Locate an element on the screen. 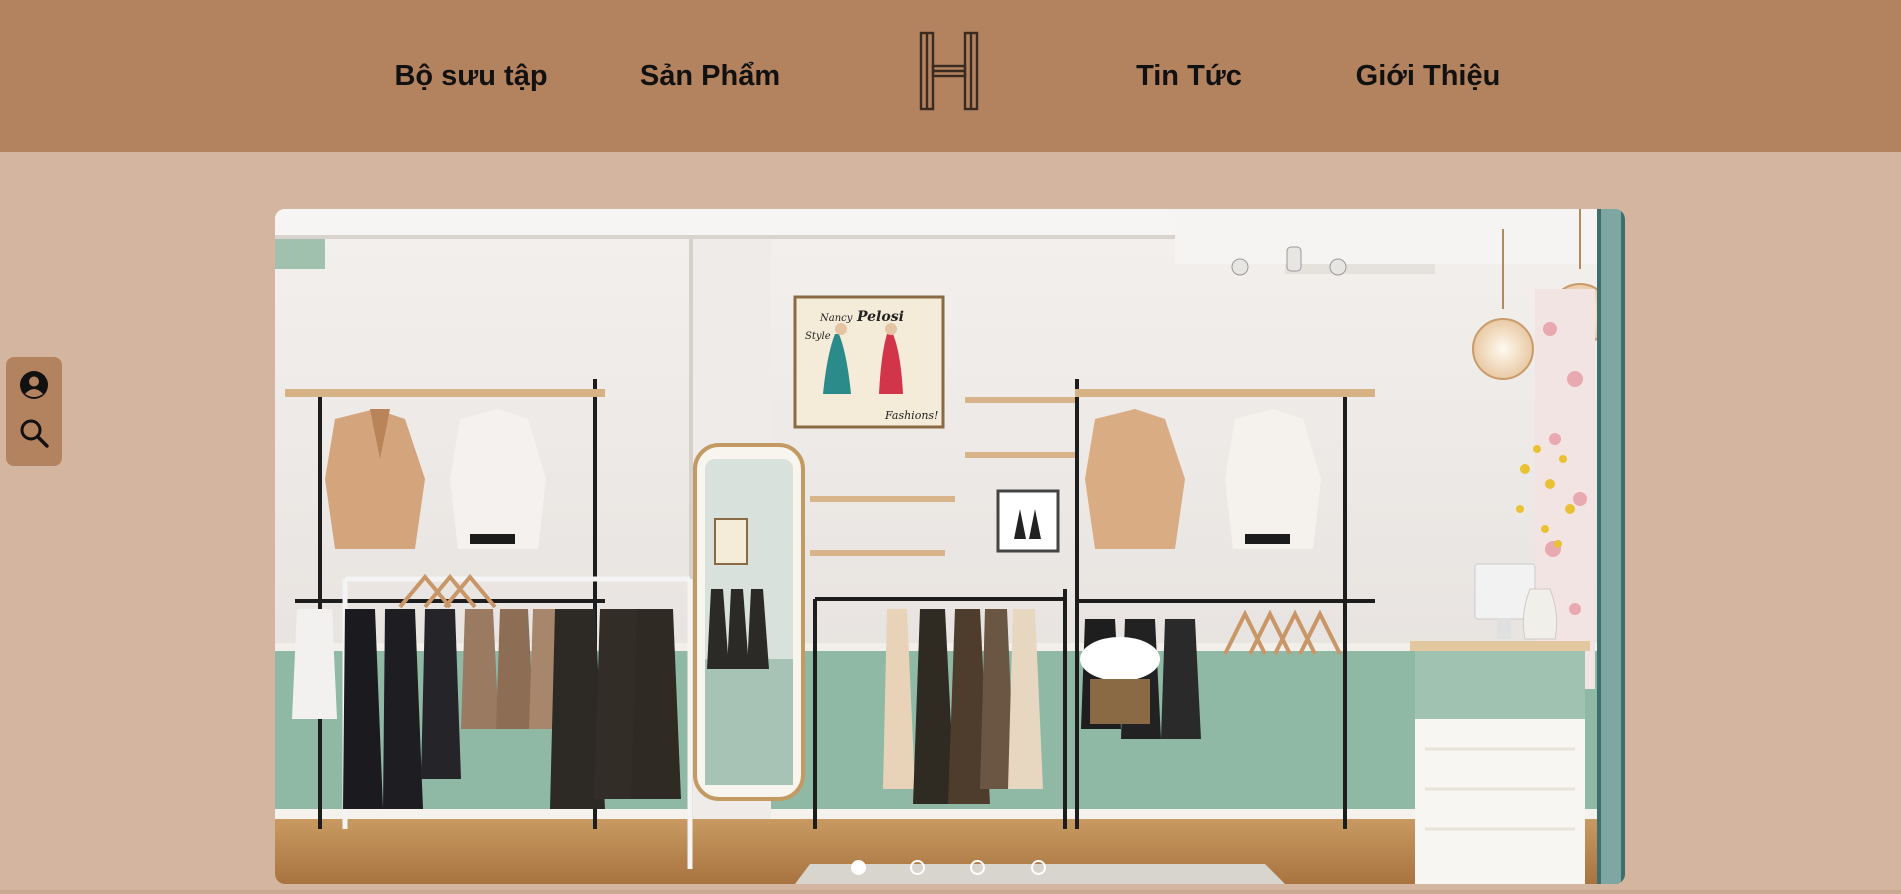  slider-pagination is located at coordinates (950, 868).